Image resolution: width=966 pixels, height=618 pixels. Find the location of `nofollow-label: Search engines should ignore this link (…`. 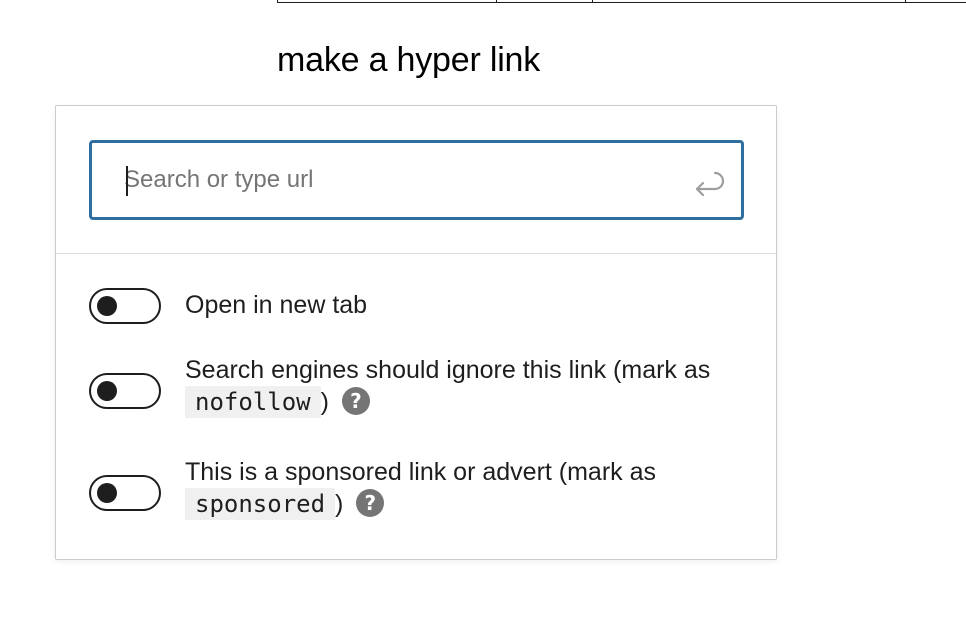

nofollow-label: Search engines should ignore this link (… is located at coordinates (457, 386).